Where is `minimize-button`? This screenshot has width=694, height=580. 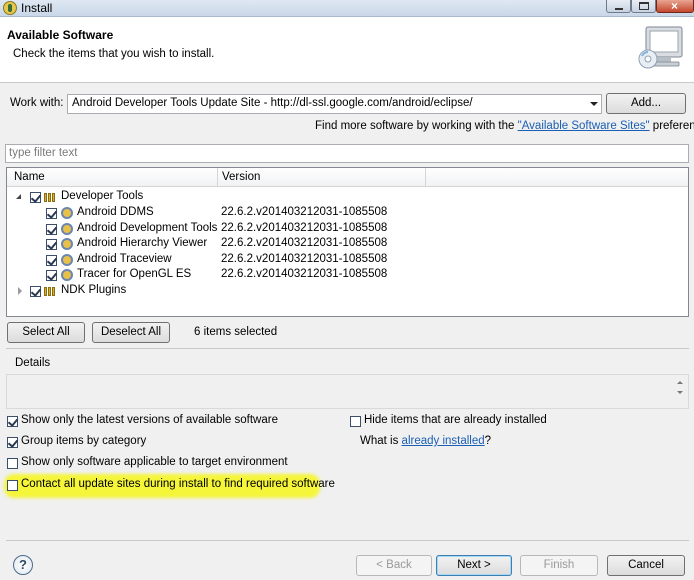 minimize-button is located at coordinates (618, 6).